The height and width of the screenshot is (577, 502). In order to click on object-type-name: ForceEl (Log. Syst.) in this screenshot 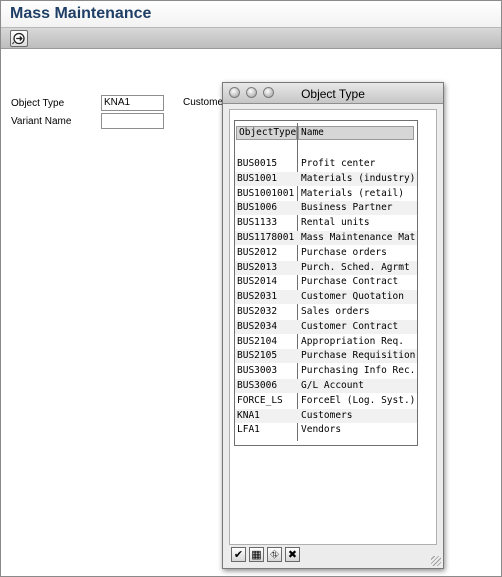, I will do `click(358, 400)`.